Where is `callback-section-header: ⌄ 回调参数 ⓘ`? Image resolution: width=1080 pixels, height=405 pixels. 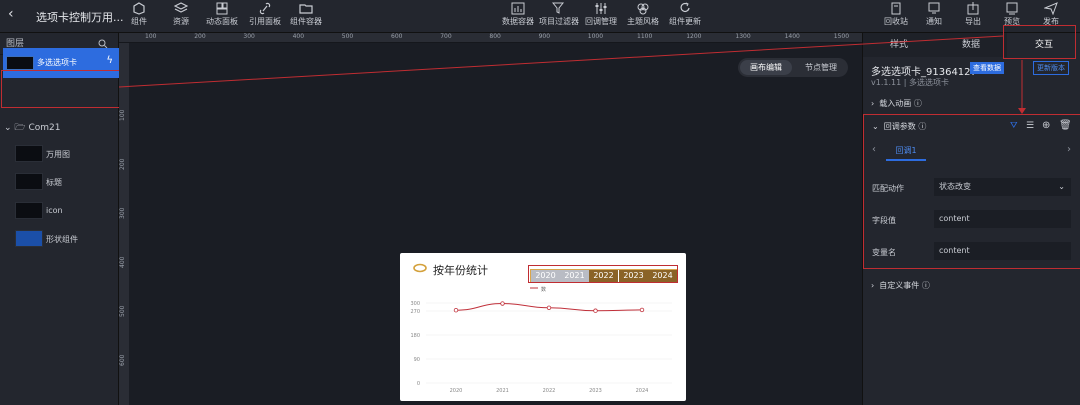
callback-section-header: ⌄ 回调参数 ⓘ is located at coordinates (899, 126).